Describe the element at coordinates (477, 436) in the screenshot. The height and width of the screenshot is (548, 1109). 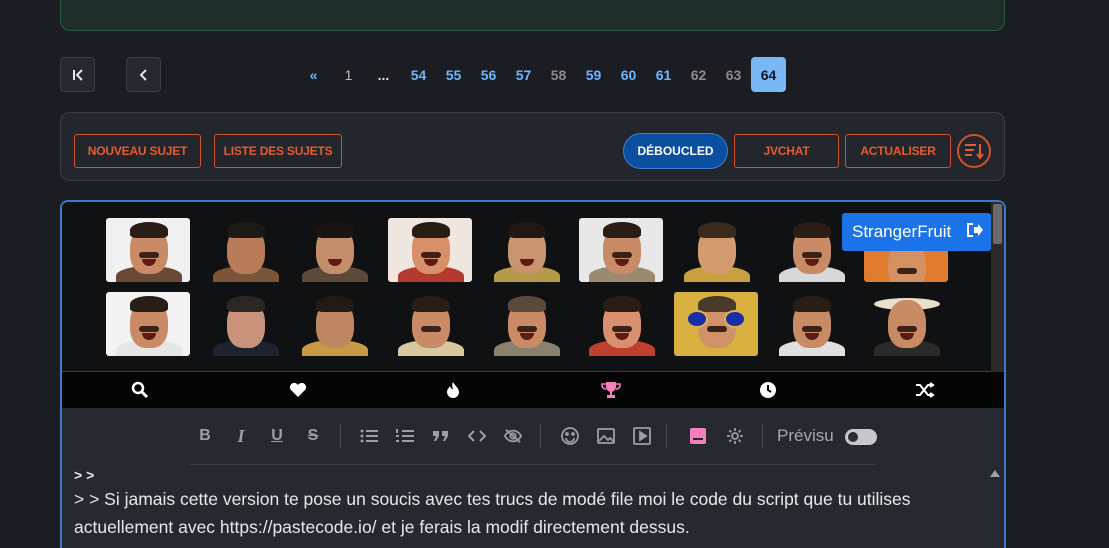
I see `code-icon` at that location.